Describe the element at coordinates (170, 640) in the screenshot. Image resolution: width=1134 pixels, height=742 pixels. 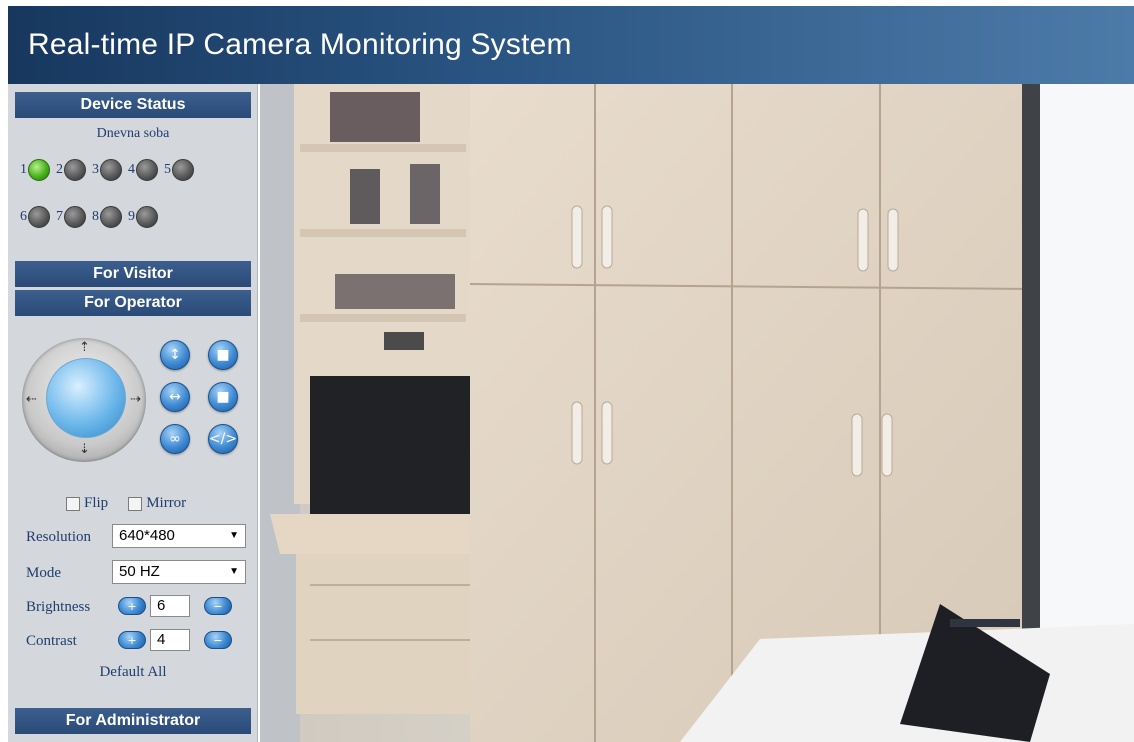
I see `contrast-value: 4` at that location.